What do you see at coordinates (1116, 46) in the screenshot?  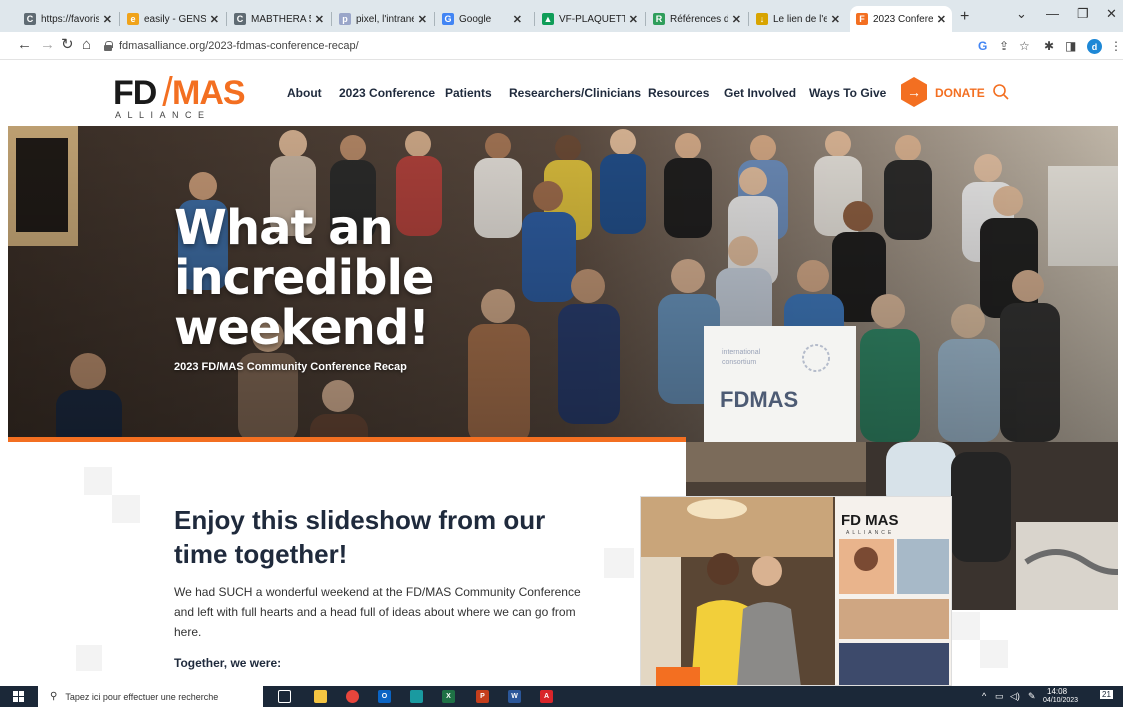 I see `menu-kebab-icon: ⋮` at bounding box center [1116, 46].